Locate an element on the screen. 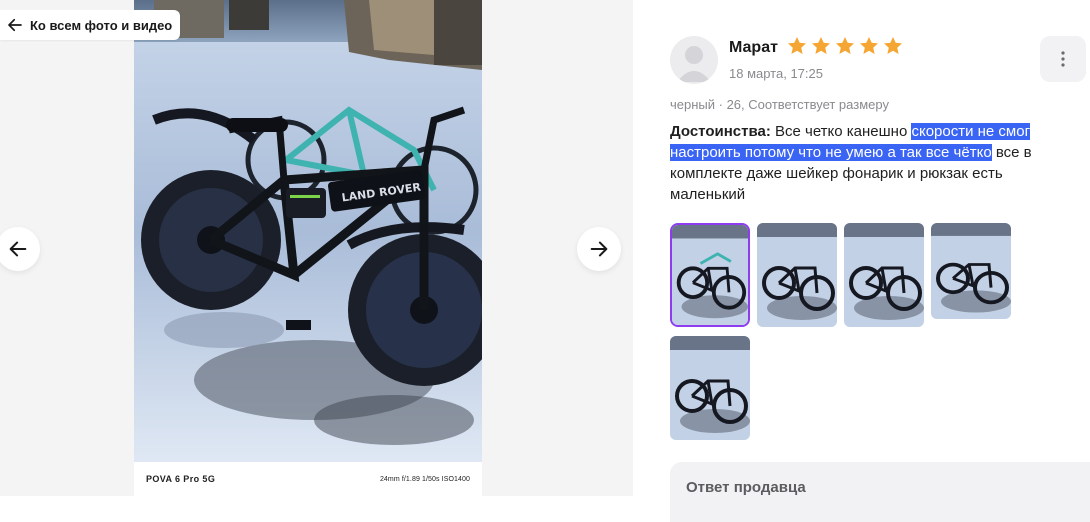 Image resolution: width=1090 pixels, height=522 pixels. rating-stars is located at coordinates (845, 46).